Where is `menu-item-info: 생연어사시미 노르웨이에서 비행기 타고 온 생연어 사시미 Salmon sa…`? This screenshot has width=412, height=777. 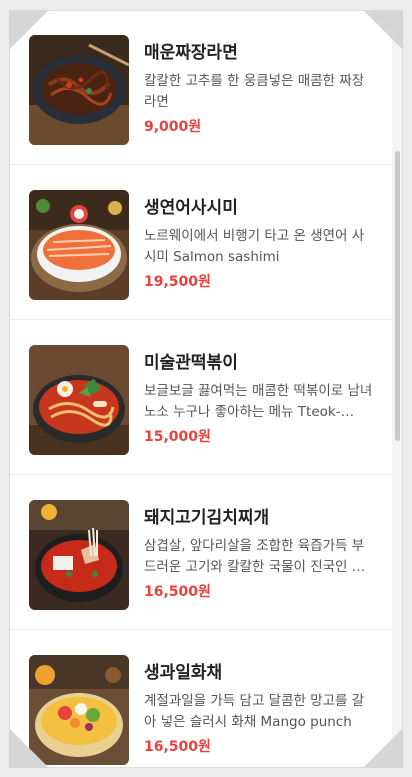 menu-item-info: 생연어사시미 노르웨이에서 비행기 타고 온 생연어 사시미 Salmon sa… is located at coordinates (260, 244).